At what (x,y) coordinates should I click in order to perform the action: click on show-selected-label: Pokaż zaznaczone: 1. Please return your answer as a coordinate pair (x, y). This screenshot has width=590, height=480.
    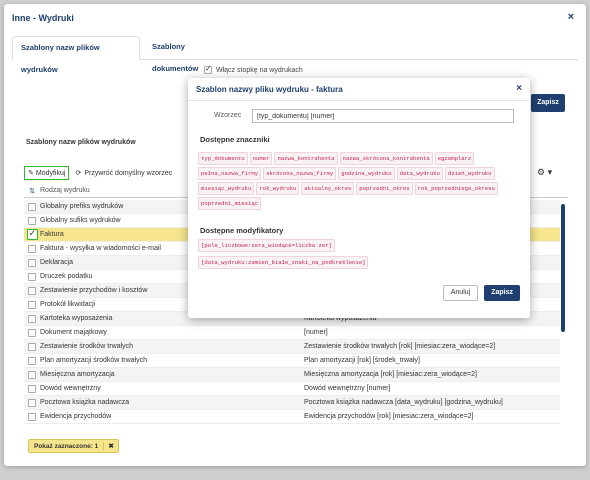
    Looking at the image, I should click on (66, 446).